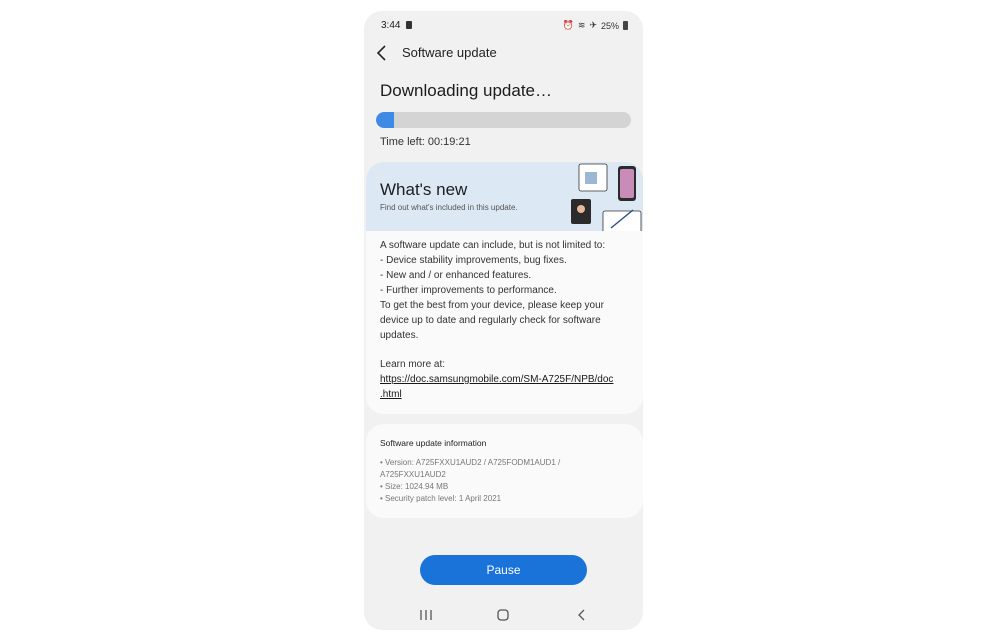 The height and width of the screenshot is (641, 1000). I want to click on status-icons: ⏰ ≋ ✈ 25%, so click(595, 25).